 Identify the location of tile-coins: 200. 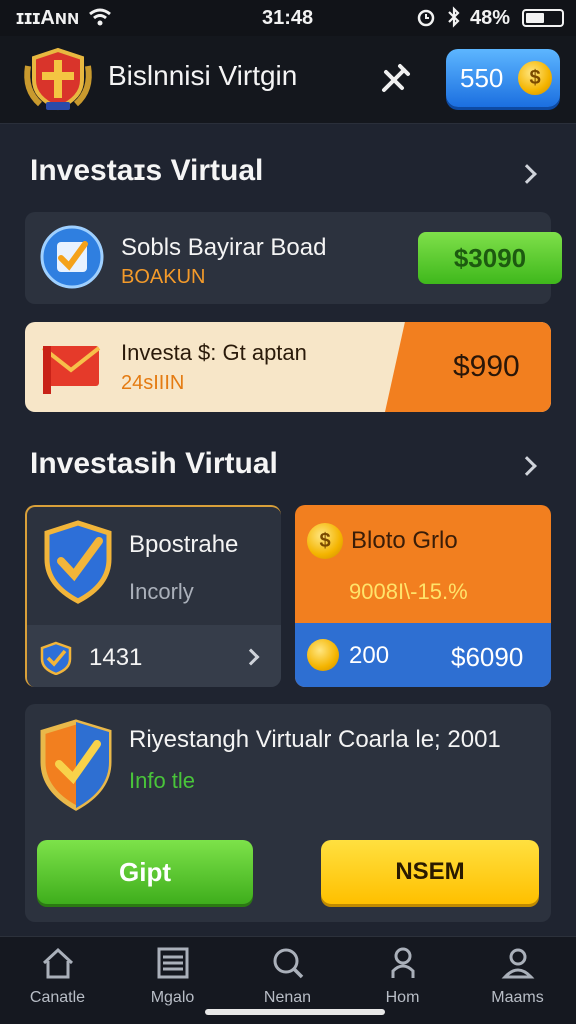
(369, 655).